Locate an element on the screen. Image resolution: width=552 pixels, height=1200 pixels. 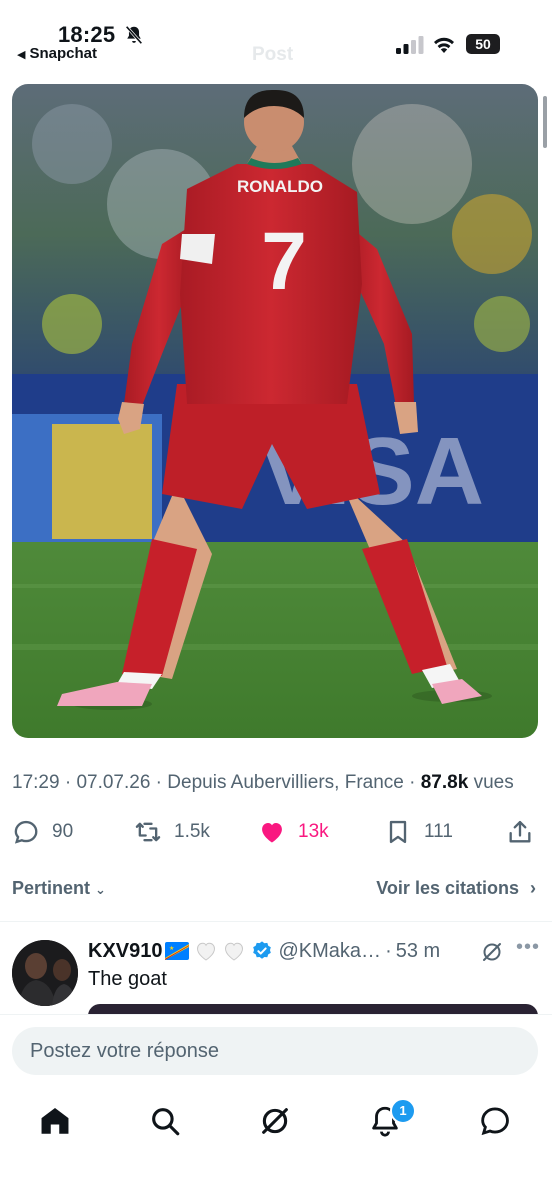
like-button: 13k is located at coordinates (293, 832).